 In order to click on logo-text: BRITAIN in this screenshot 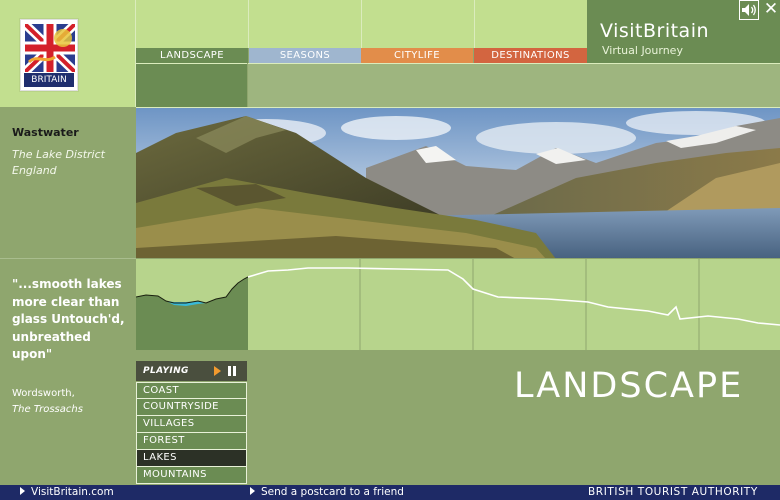, I will do `click(49, 80)`.